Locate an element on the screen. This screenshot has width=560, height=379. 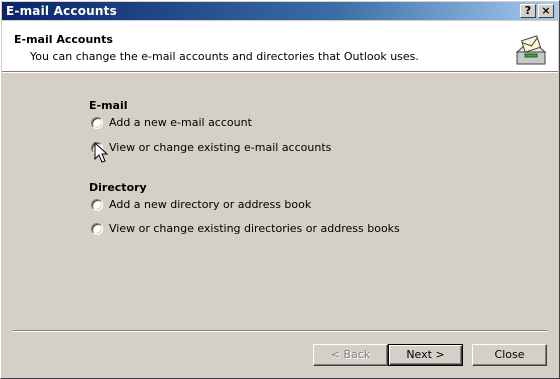
radio-add-email-account: Add a new e-mail account is located at coordinates (171, 122).